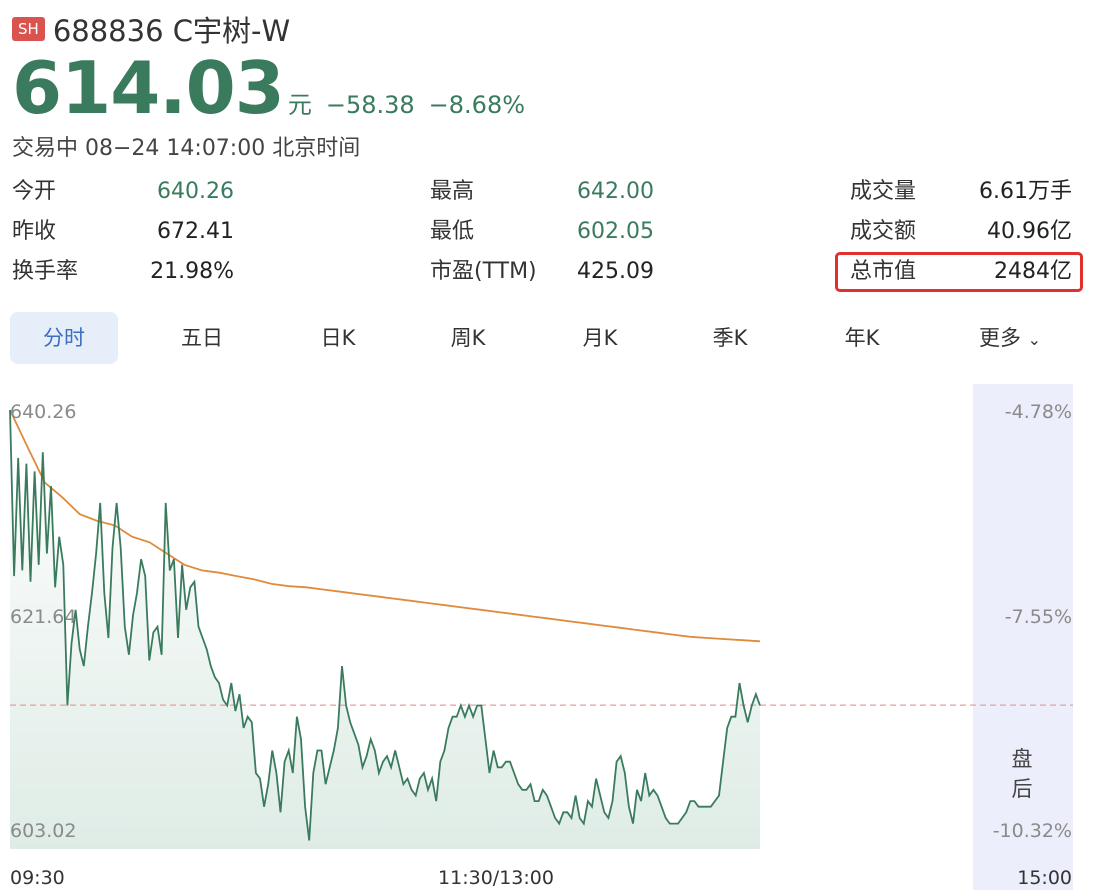 This screenshot has width=1098, height=890. What do you see at coordinates (999, 338) in the screenshot?
I see `tab-more-label: 更多` at bounding box center [999, 338].